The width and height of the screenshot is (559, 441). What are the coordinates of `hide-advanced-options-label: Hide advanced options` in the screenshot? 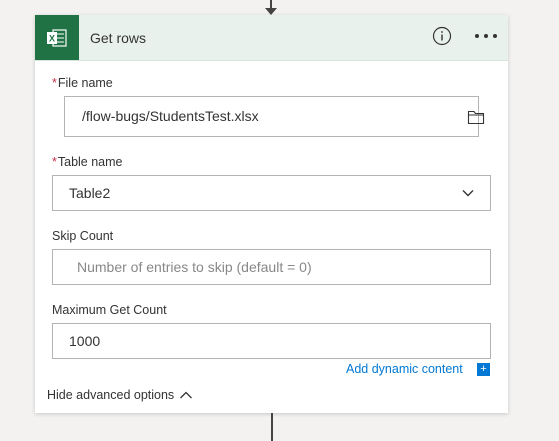 It's located at (111, 395).